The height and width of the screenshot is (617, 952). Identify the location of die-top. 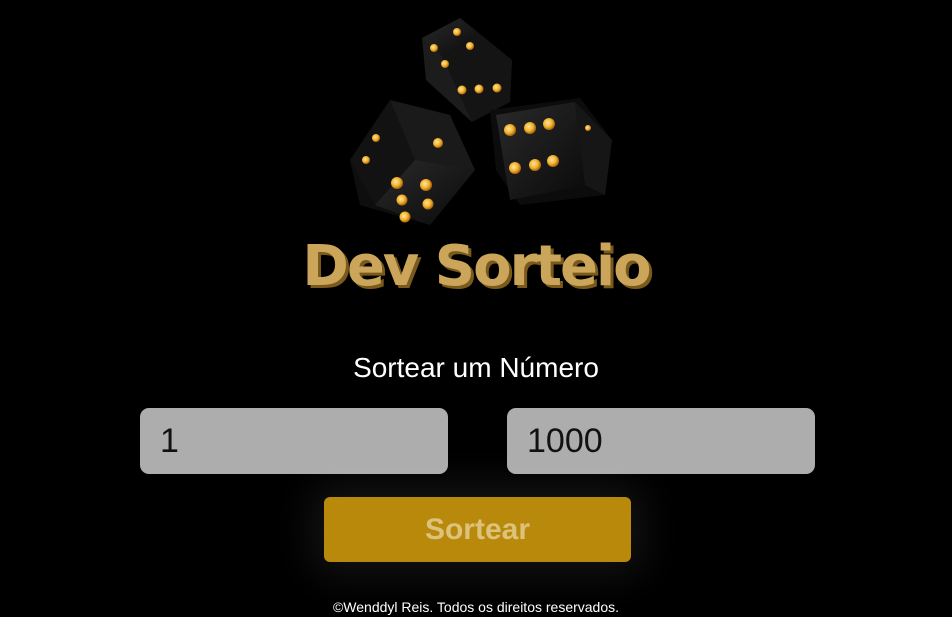
(467, 70).